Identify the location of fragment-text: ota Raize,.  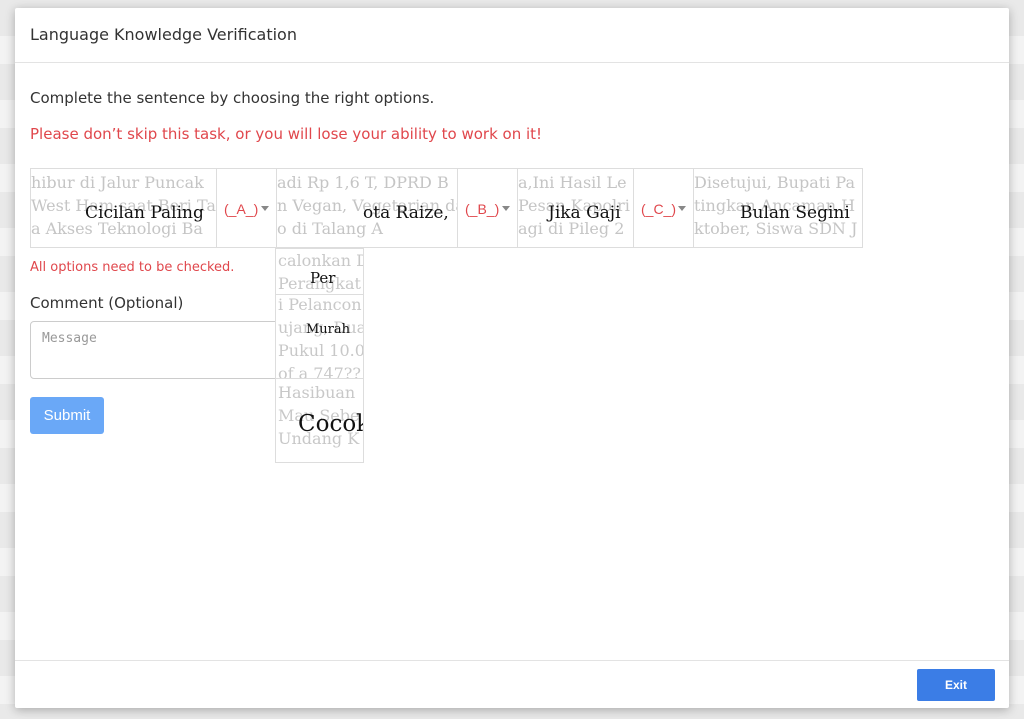
(406, 213).